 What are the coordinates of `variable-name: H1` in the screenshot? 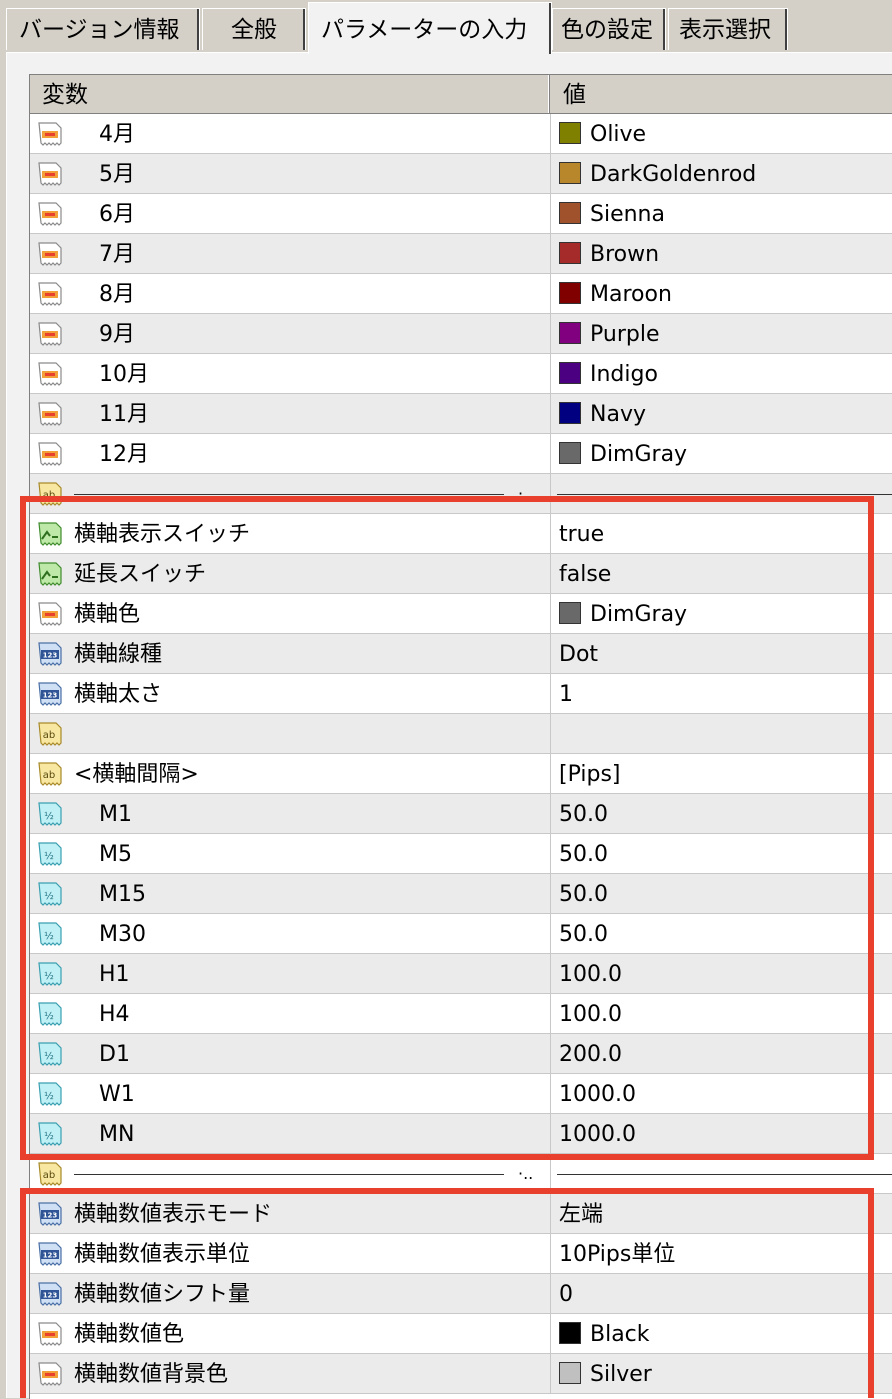 It's located at (114, 974).